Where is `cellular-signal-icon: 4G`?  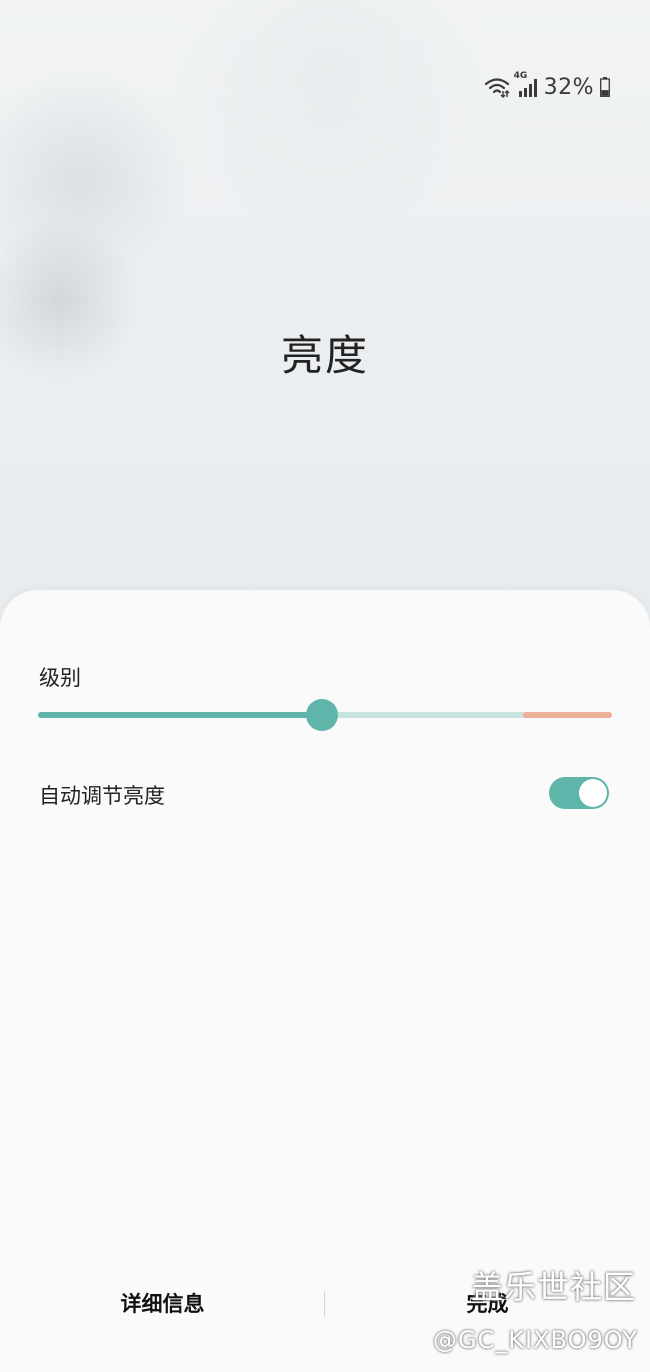
cellular-signal-icon: 4G is located at coordinates (526, 84).